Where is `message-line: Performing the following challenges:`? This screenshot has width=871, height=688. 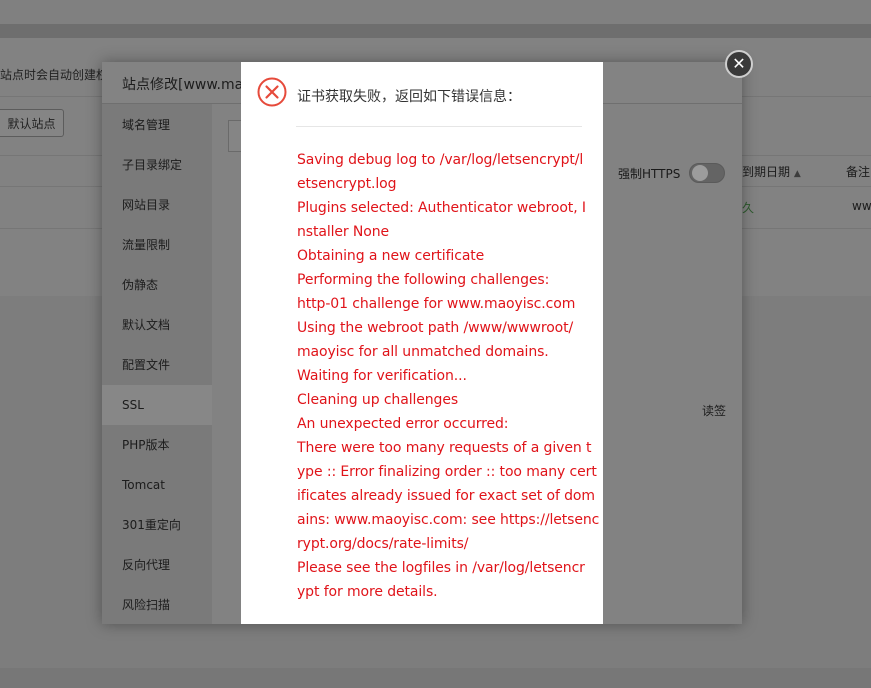
message-line: Performing the following challenges: is located at coordinates (423, 280).